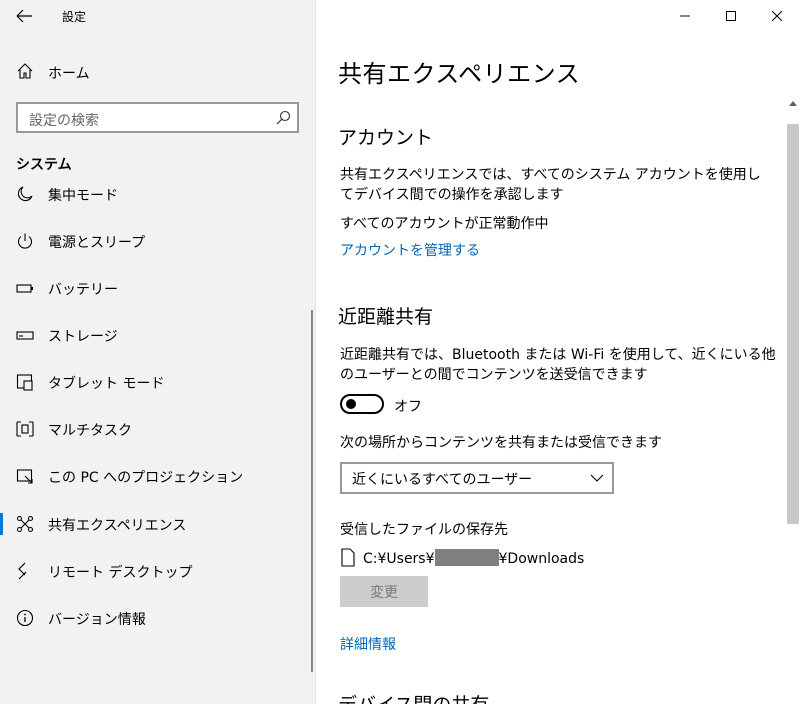  I want to click on sidebar-item-label: リモート デスクトップ, so click(120, 573).